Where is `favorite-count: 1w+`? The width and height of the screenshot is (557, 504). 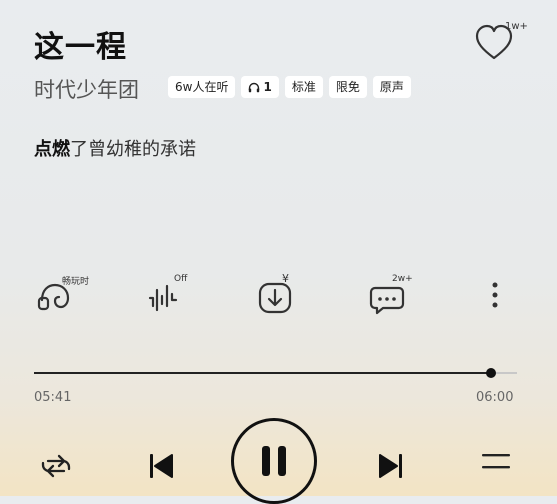 favorite-count: 1w+ is located at coordinates (516, 26).